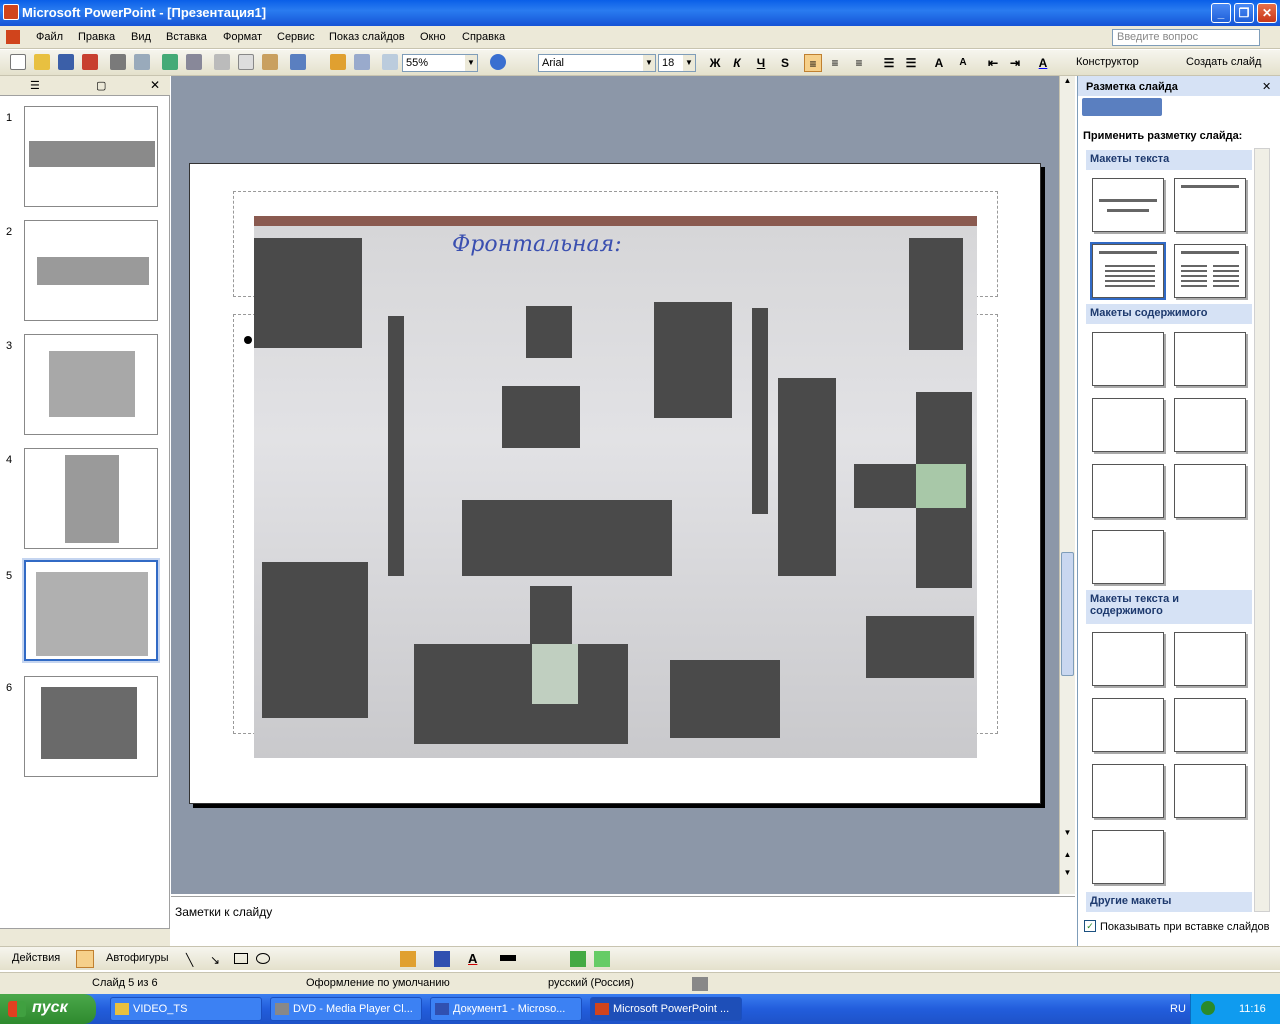  I want to click on help-icon, so click(498, 62).